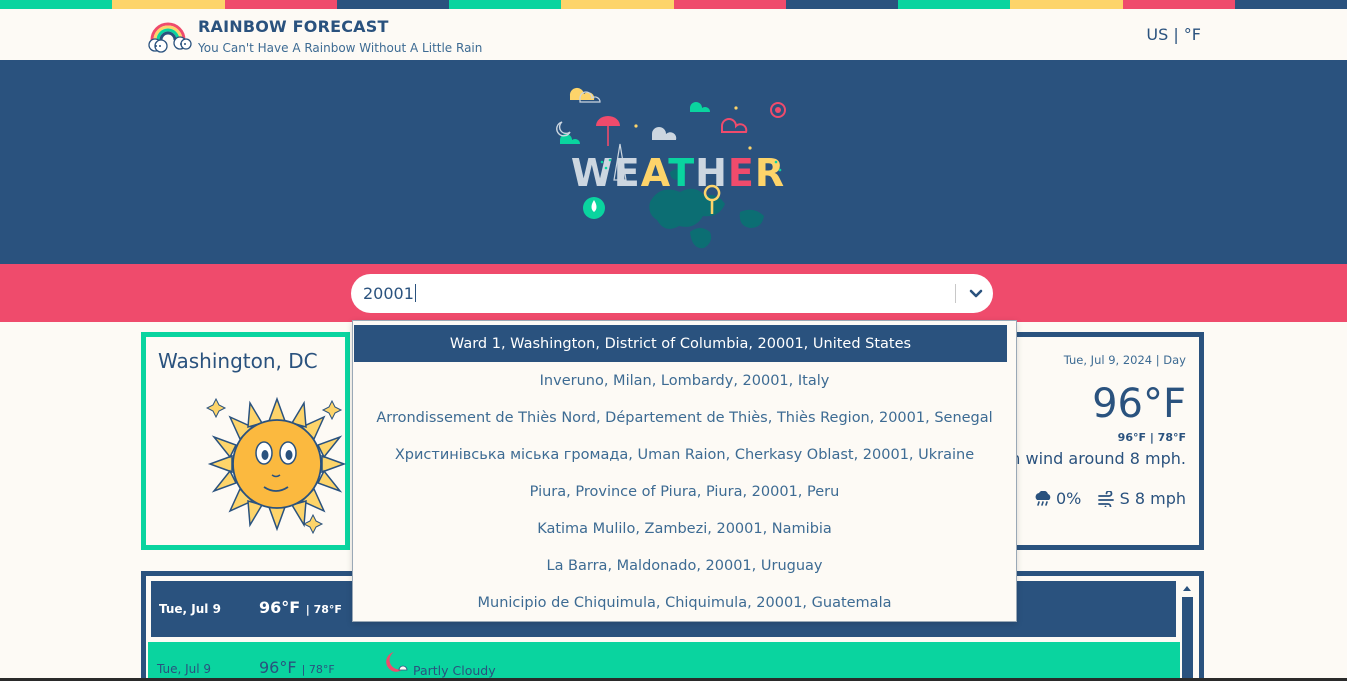 Image resolution: width=1347 pixels, height=681 pixels. What do you see at coordinates (1187, 639) in the screenshot?
I see `scroll-thumb` at bounding box center [1187, 639].